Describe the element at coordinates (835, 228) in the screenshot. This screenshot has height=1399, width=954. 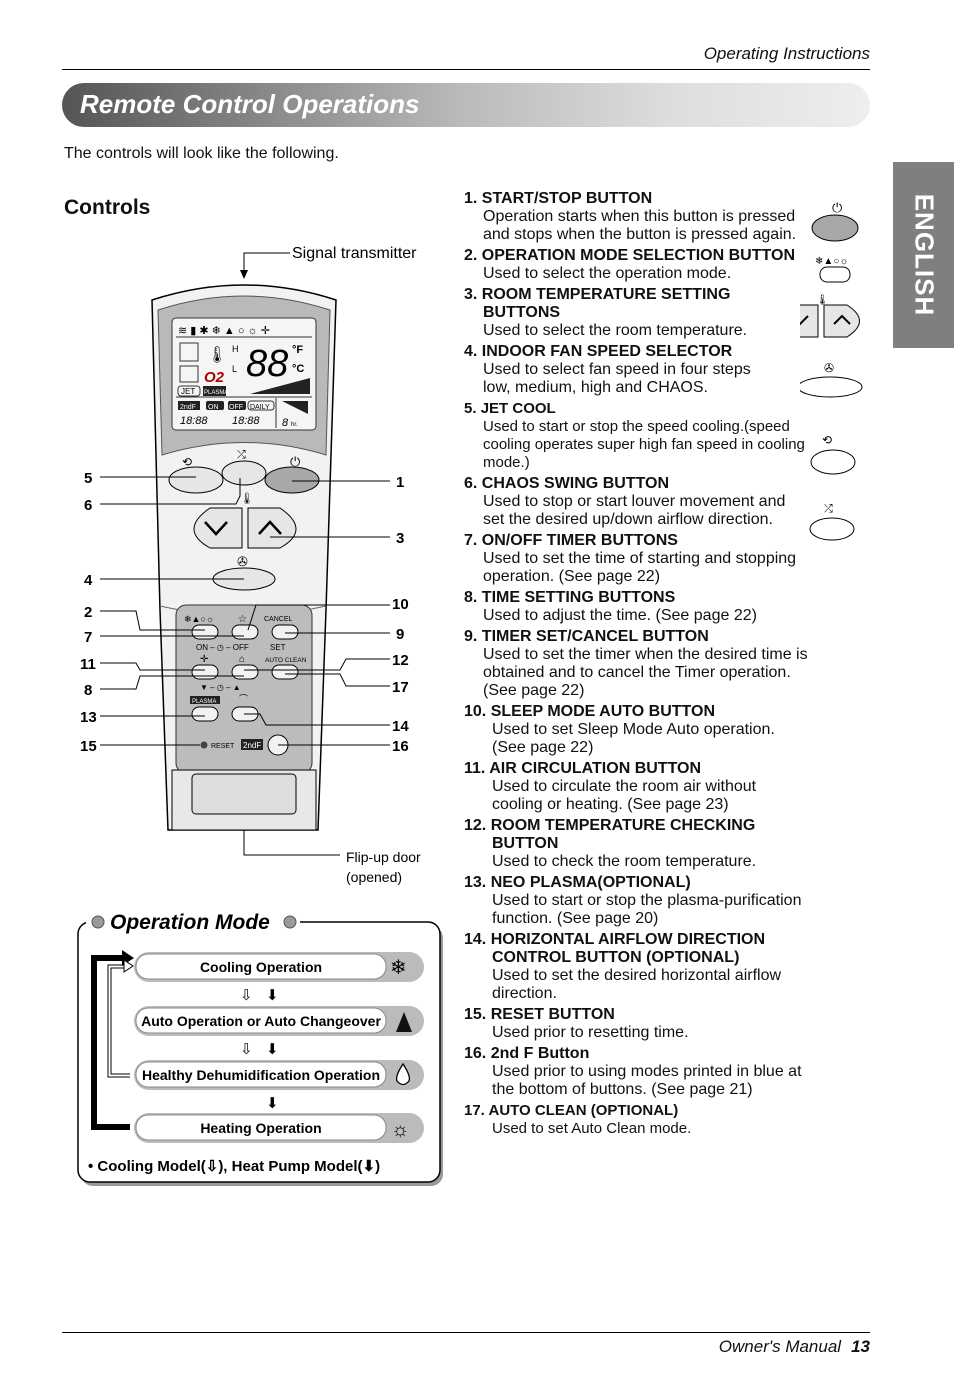
I see `start-stop-illustration` at that location.